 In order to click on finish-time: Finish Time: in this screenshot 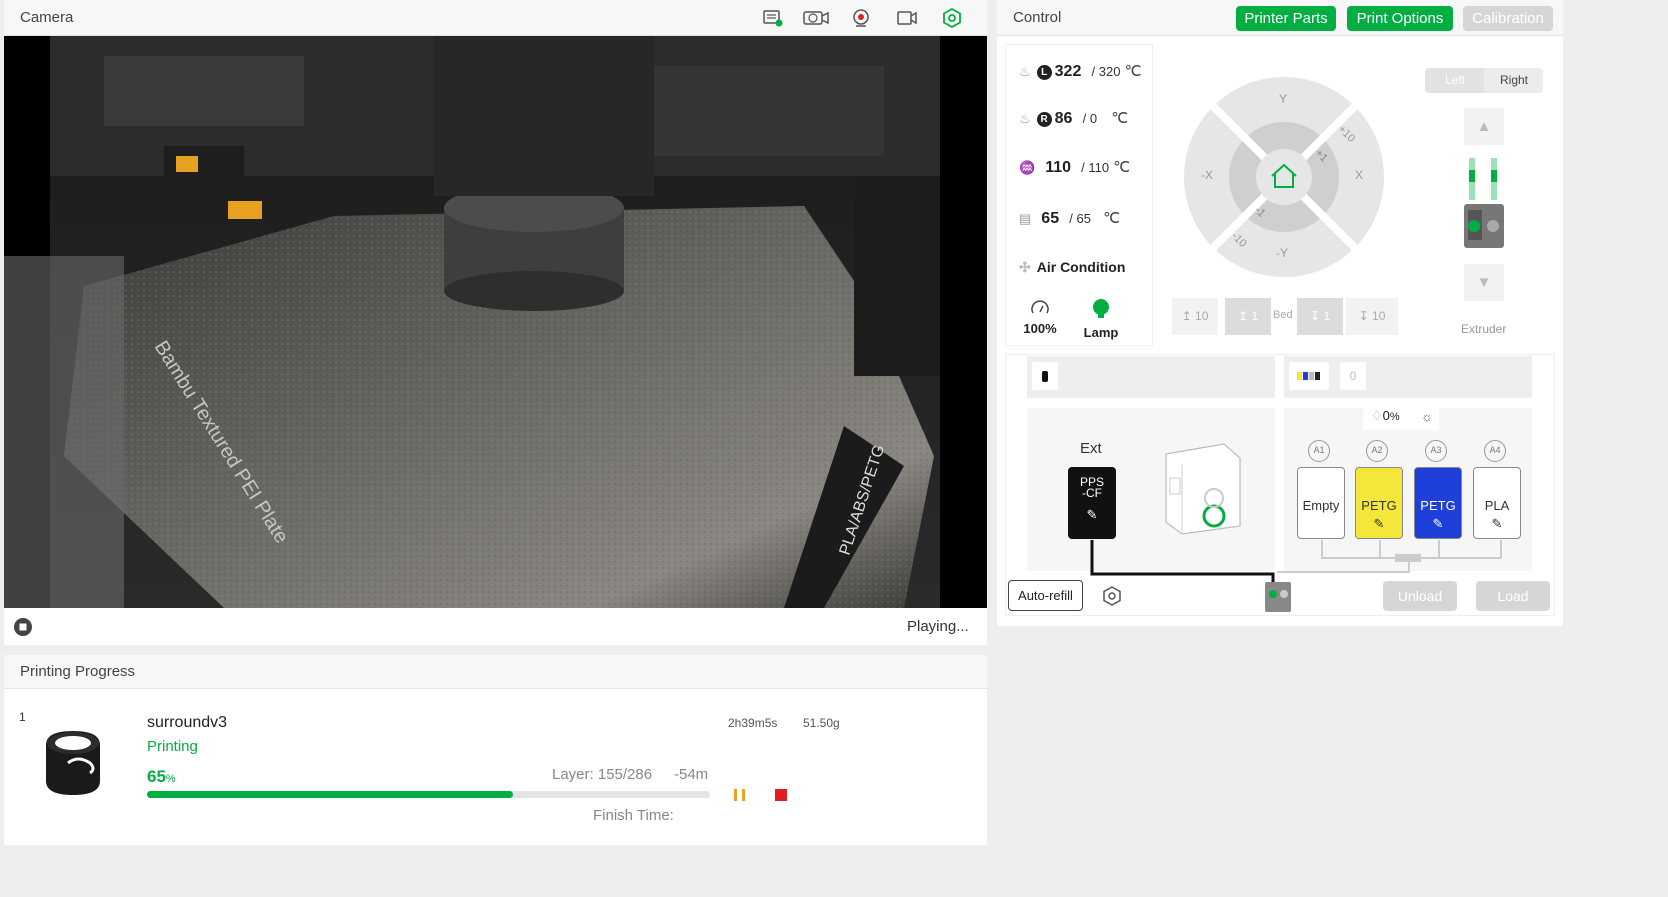, I will do `click(633, 815)`.